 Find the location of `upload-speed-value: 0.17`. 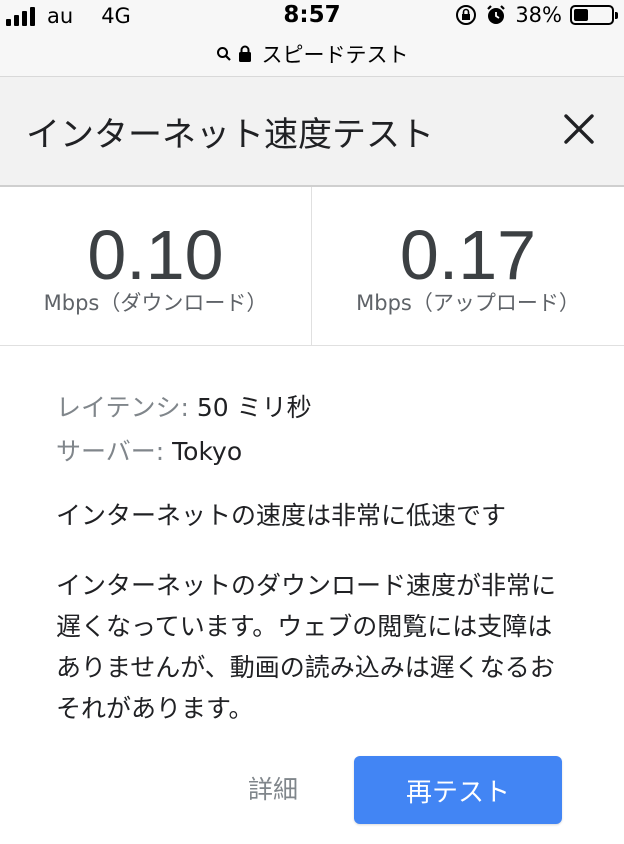

upload-speed-value: 0.17 is located at coordinates (468, 255).